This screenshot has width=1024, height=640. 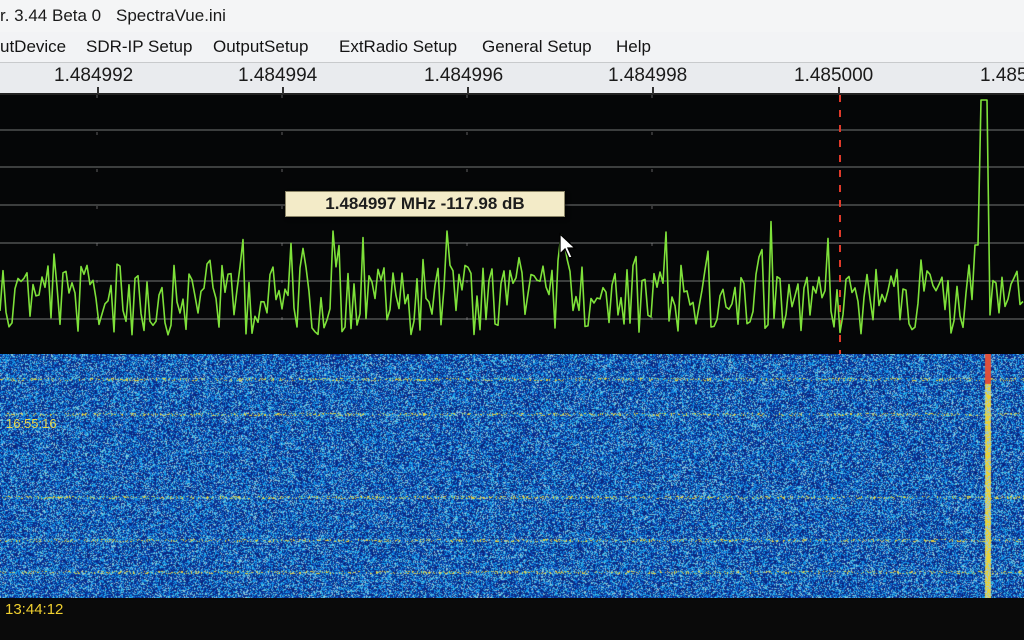 What do you see at coordinates (537, 47) in the screenshot?
I see `menu-general-setup: General Setup` at bounding box center [537, 47].